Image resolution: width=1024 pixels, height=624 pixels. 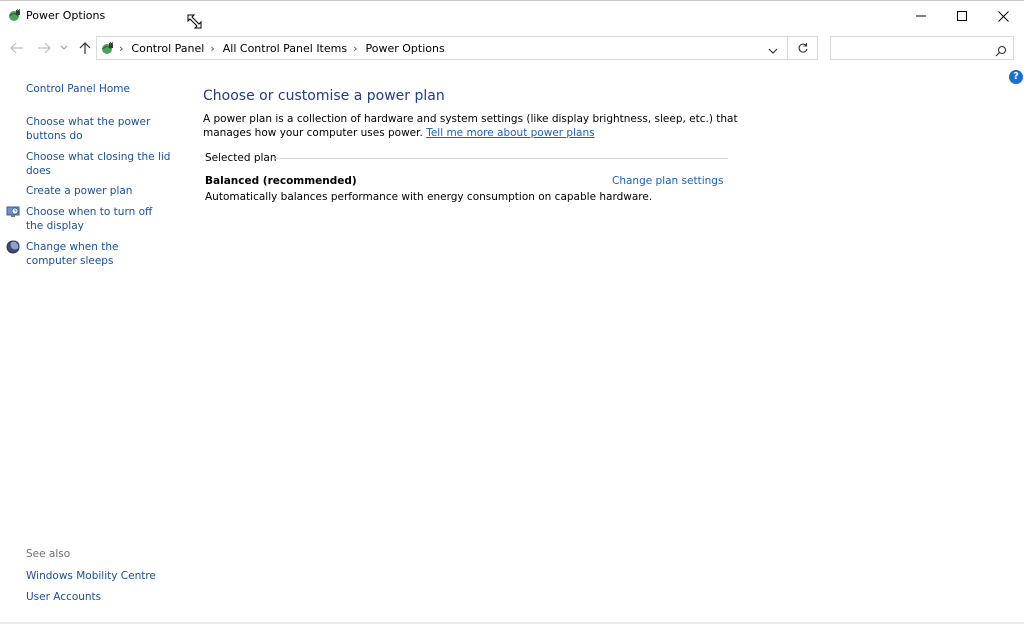 What do you see at coordinates (510, 133) in the screenshot?
I see `learn-more-link: Tell me more about power plans` at bounding box center [510, 133].